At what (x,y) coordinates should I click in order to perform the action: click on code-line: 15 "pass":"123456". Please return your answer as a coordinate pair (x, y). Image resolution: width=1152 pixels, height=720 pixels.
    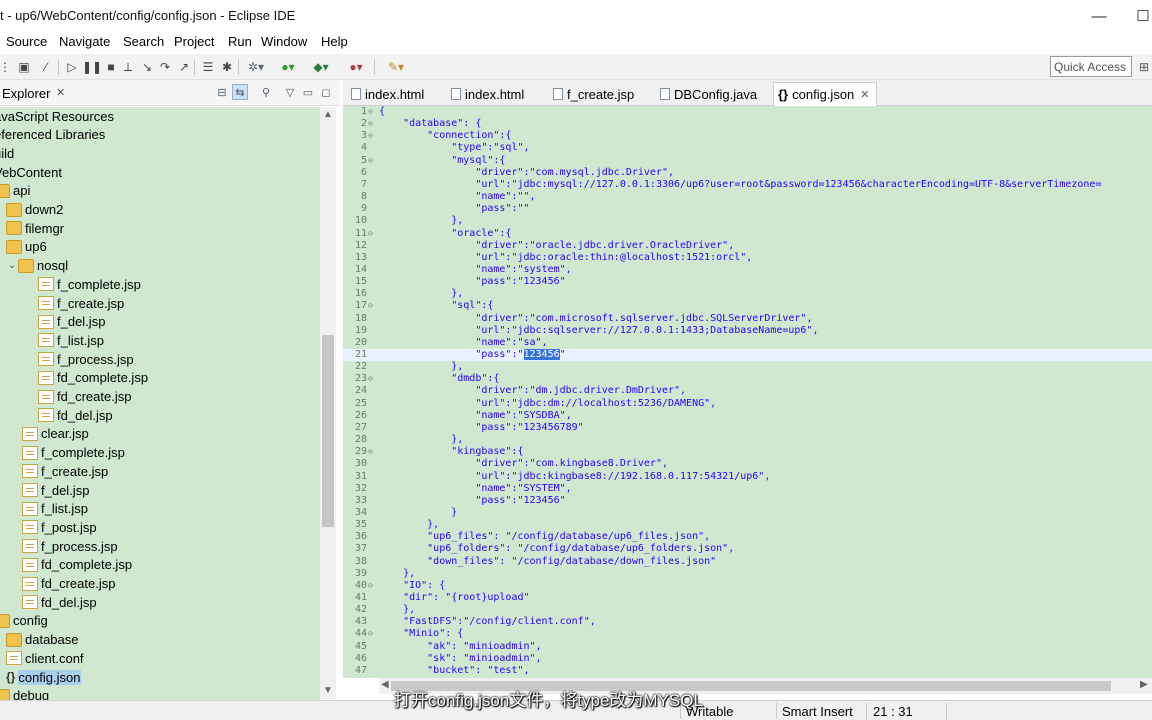
    Looking at the image, I should click on (747, 282).